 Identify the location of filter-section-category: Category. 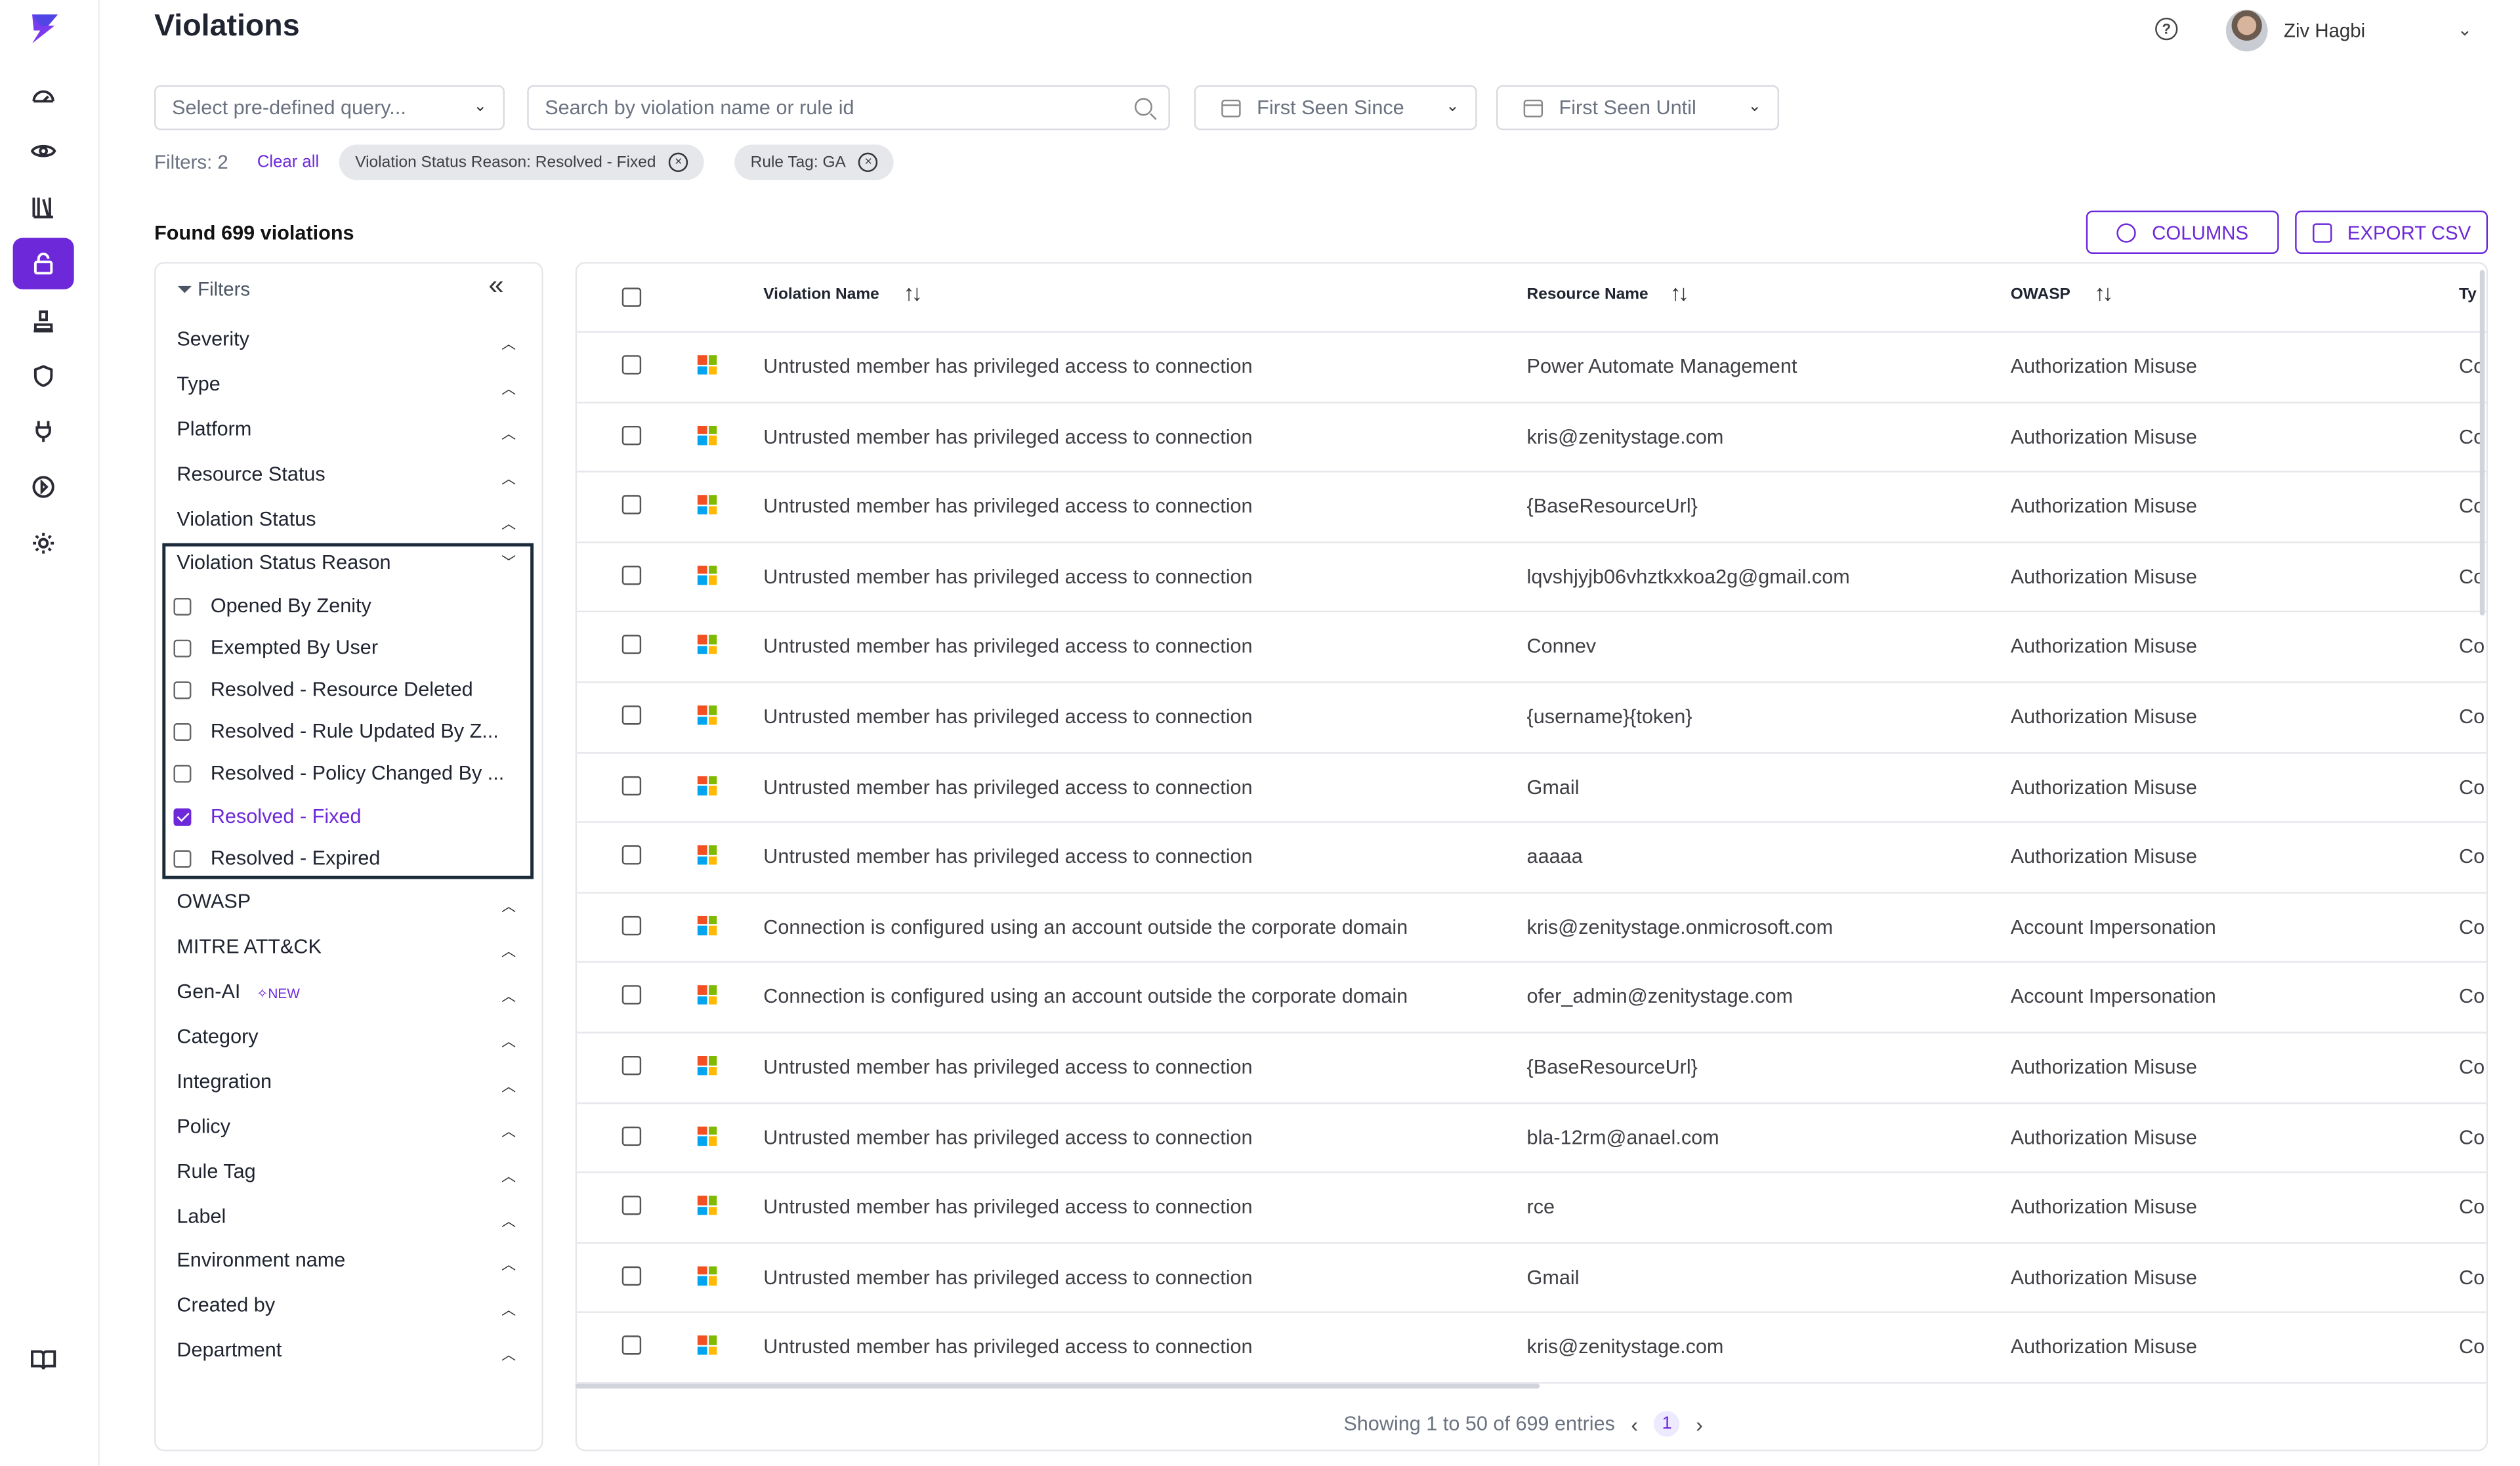
(217, 1036).